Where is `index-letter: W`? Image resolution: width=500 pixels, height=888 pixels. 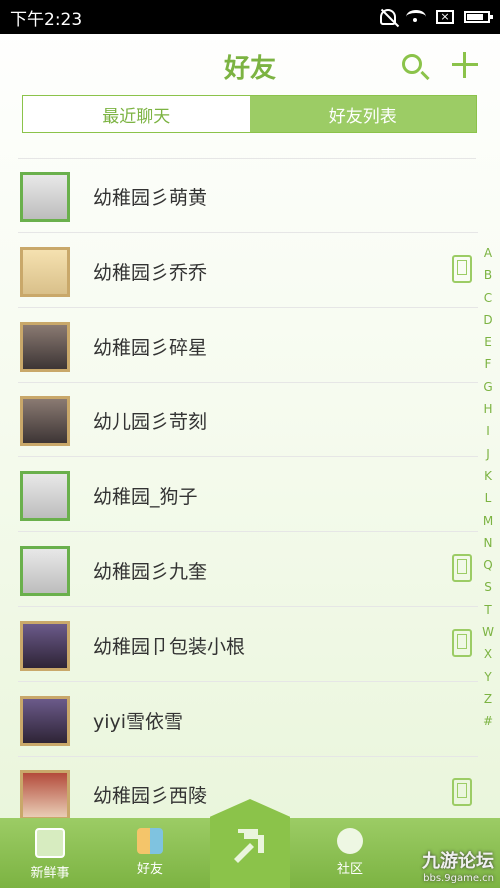 index-letter: W is located at coordinates (488, 632).